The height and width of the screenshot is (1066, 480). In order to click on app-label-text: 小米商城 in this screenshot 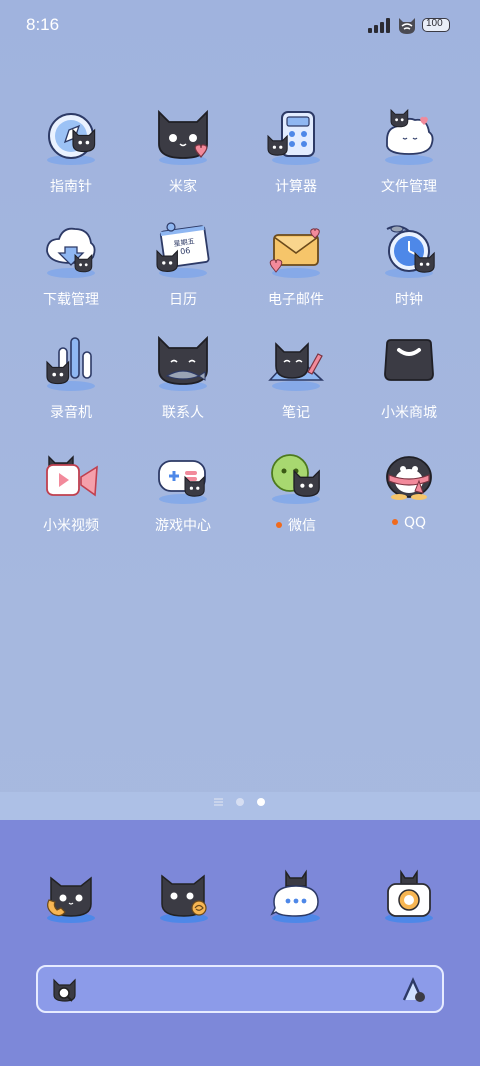, I will do `click(409, 413)`.